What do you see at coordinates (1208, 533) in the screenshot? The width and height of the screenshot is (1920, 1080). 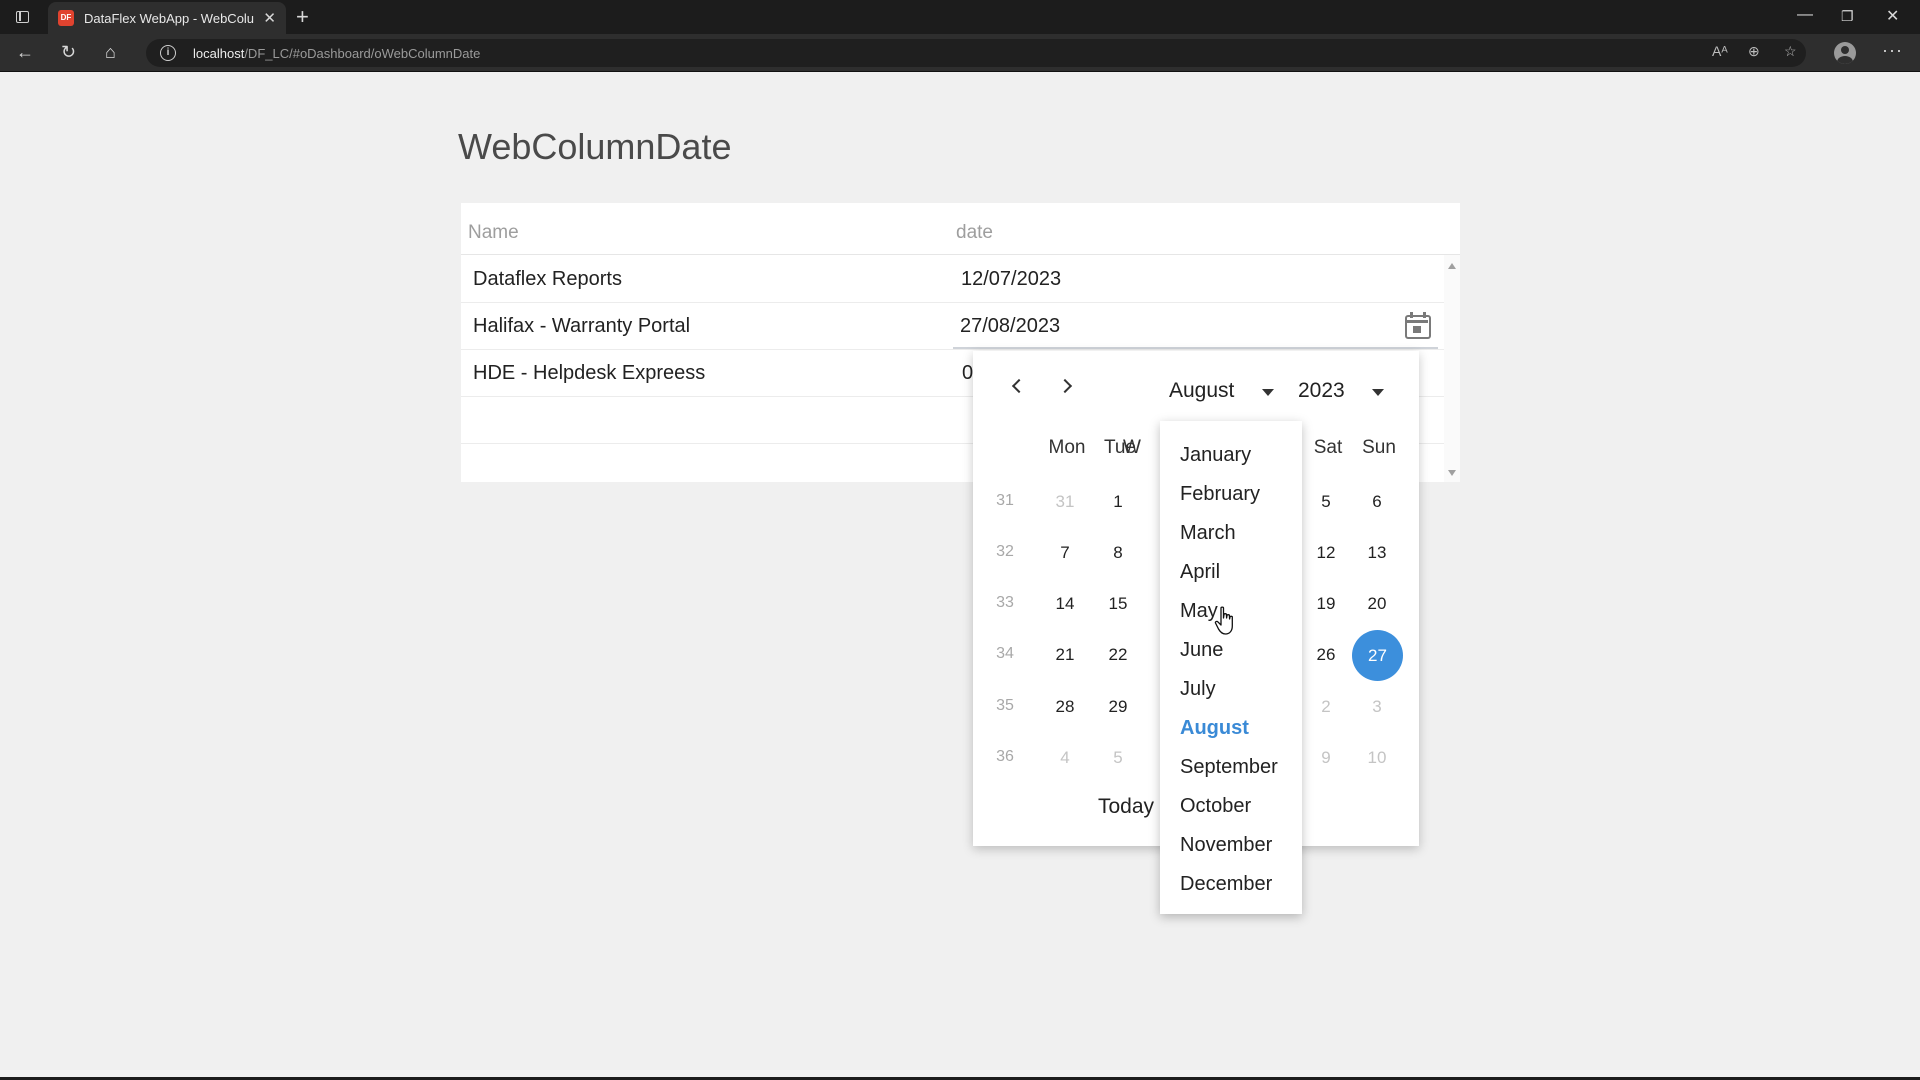 I see `month-option-march: March` at bounding box center [1208, 533].